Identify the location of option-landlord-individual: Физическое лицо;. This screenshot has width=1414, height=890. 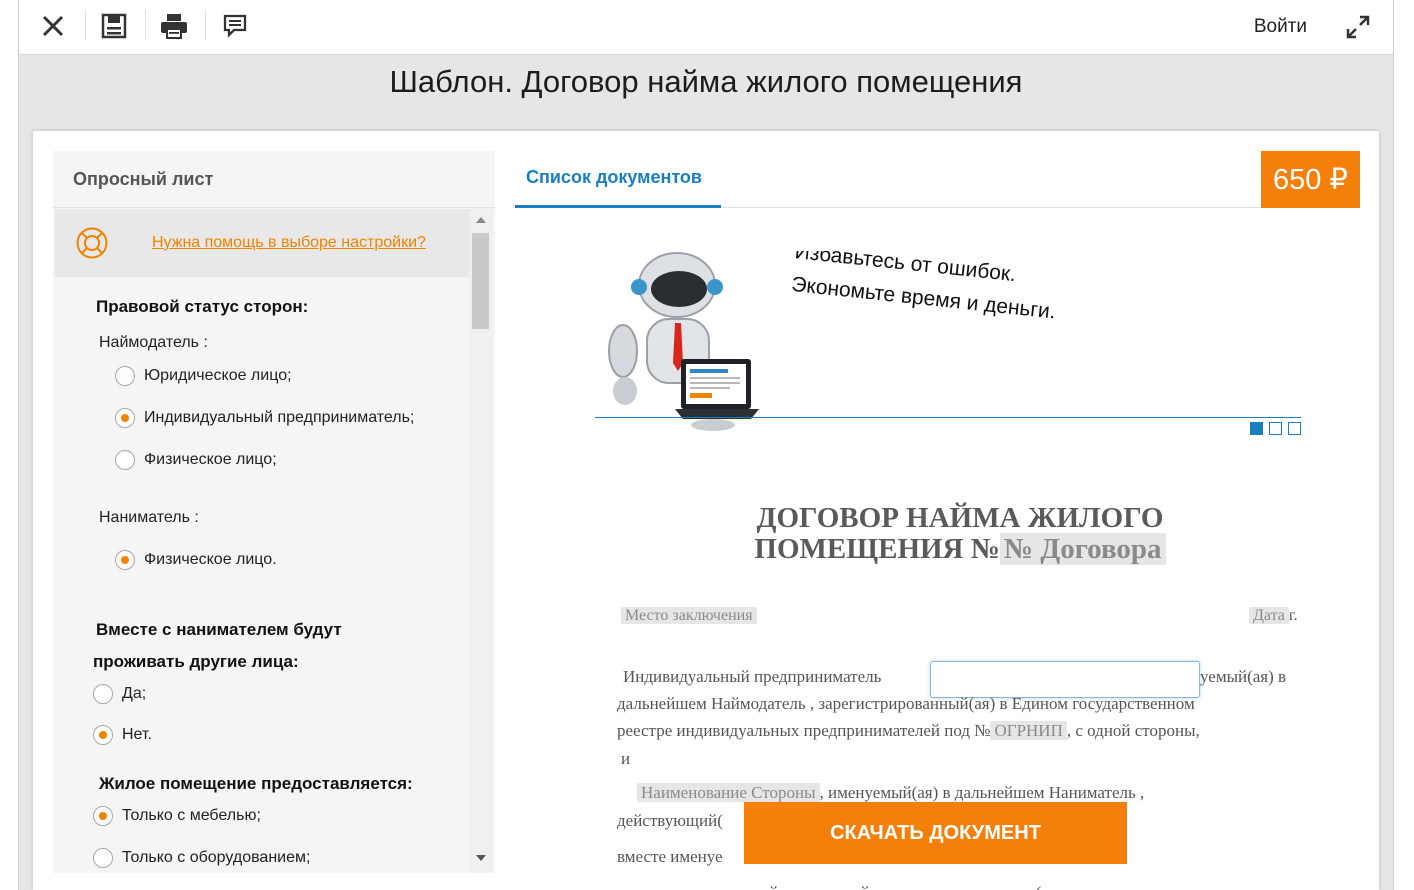
(196, 460).